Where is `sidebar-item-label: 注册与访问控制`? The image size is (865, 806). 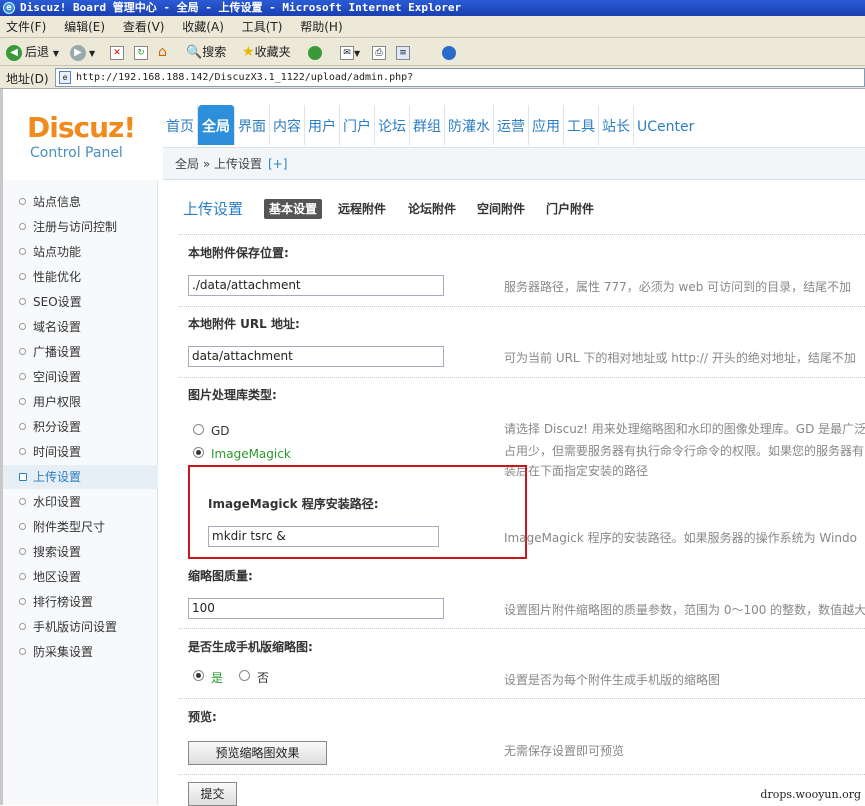 sidebar-item-label: 注册与访问控制 is located at coordinates (75, 227).